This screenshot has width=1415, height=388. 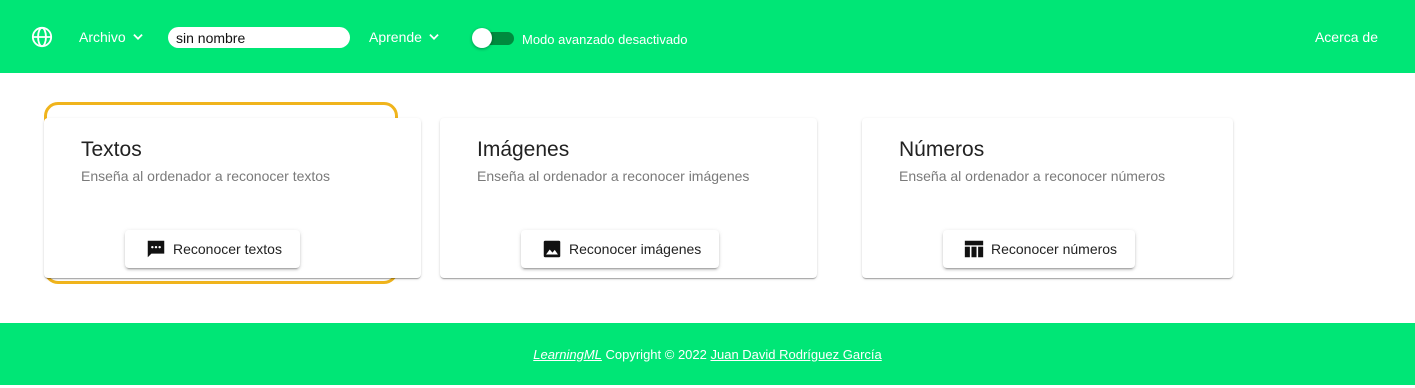 I want to click on about-link: Acerca de, so click(x=1346, y=37).